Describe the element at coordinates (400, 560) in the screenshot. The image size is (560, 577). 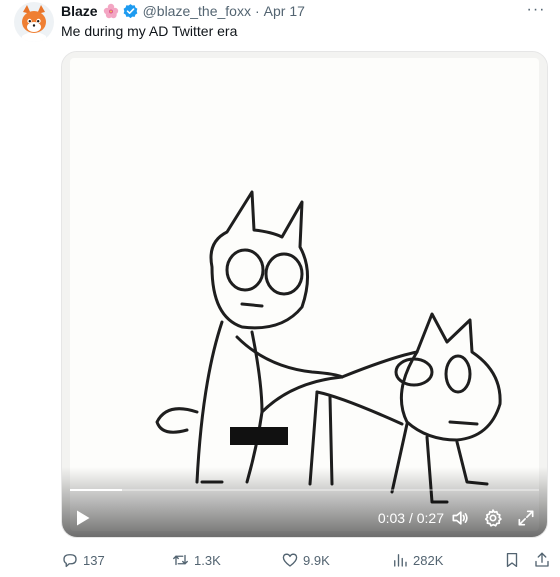
I see `views-chart-icon` at that location.